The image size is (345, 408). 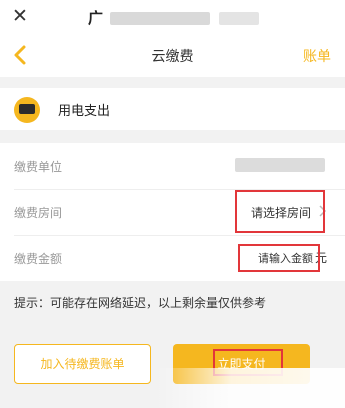 What do you see at coordinates (317, 56) in the screenshot?
I see `bill-link: 账单` at bounding box center [317, 56].